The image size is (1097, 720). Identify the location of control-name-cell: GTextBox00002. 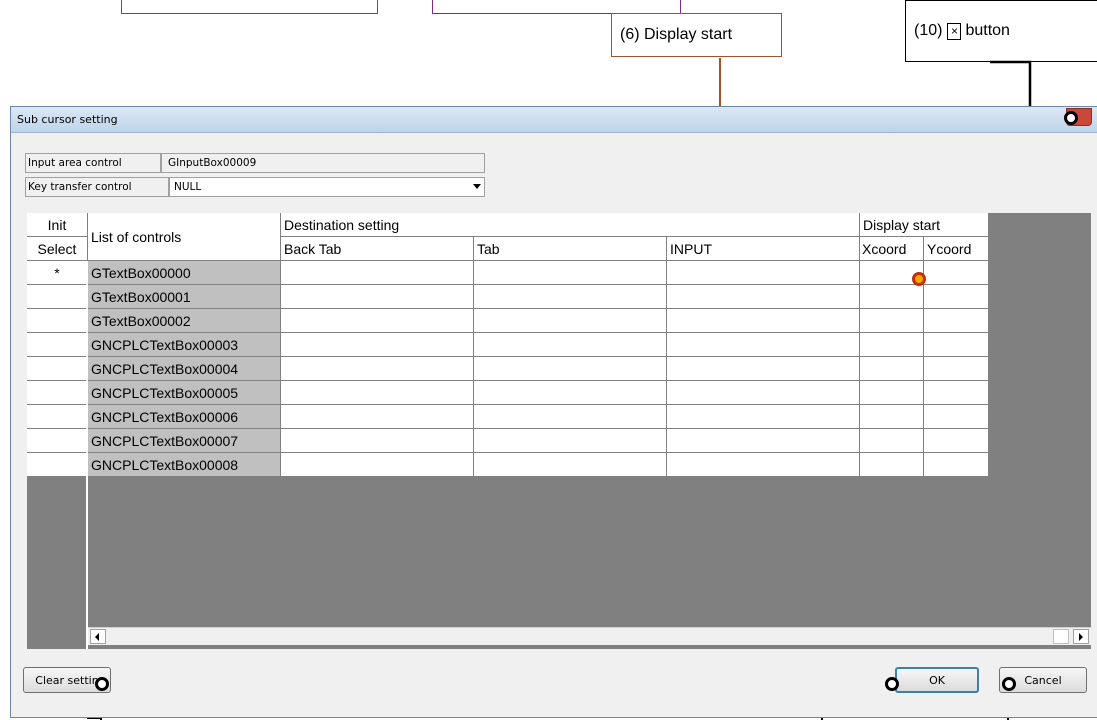
(184, 321).